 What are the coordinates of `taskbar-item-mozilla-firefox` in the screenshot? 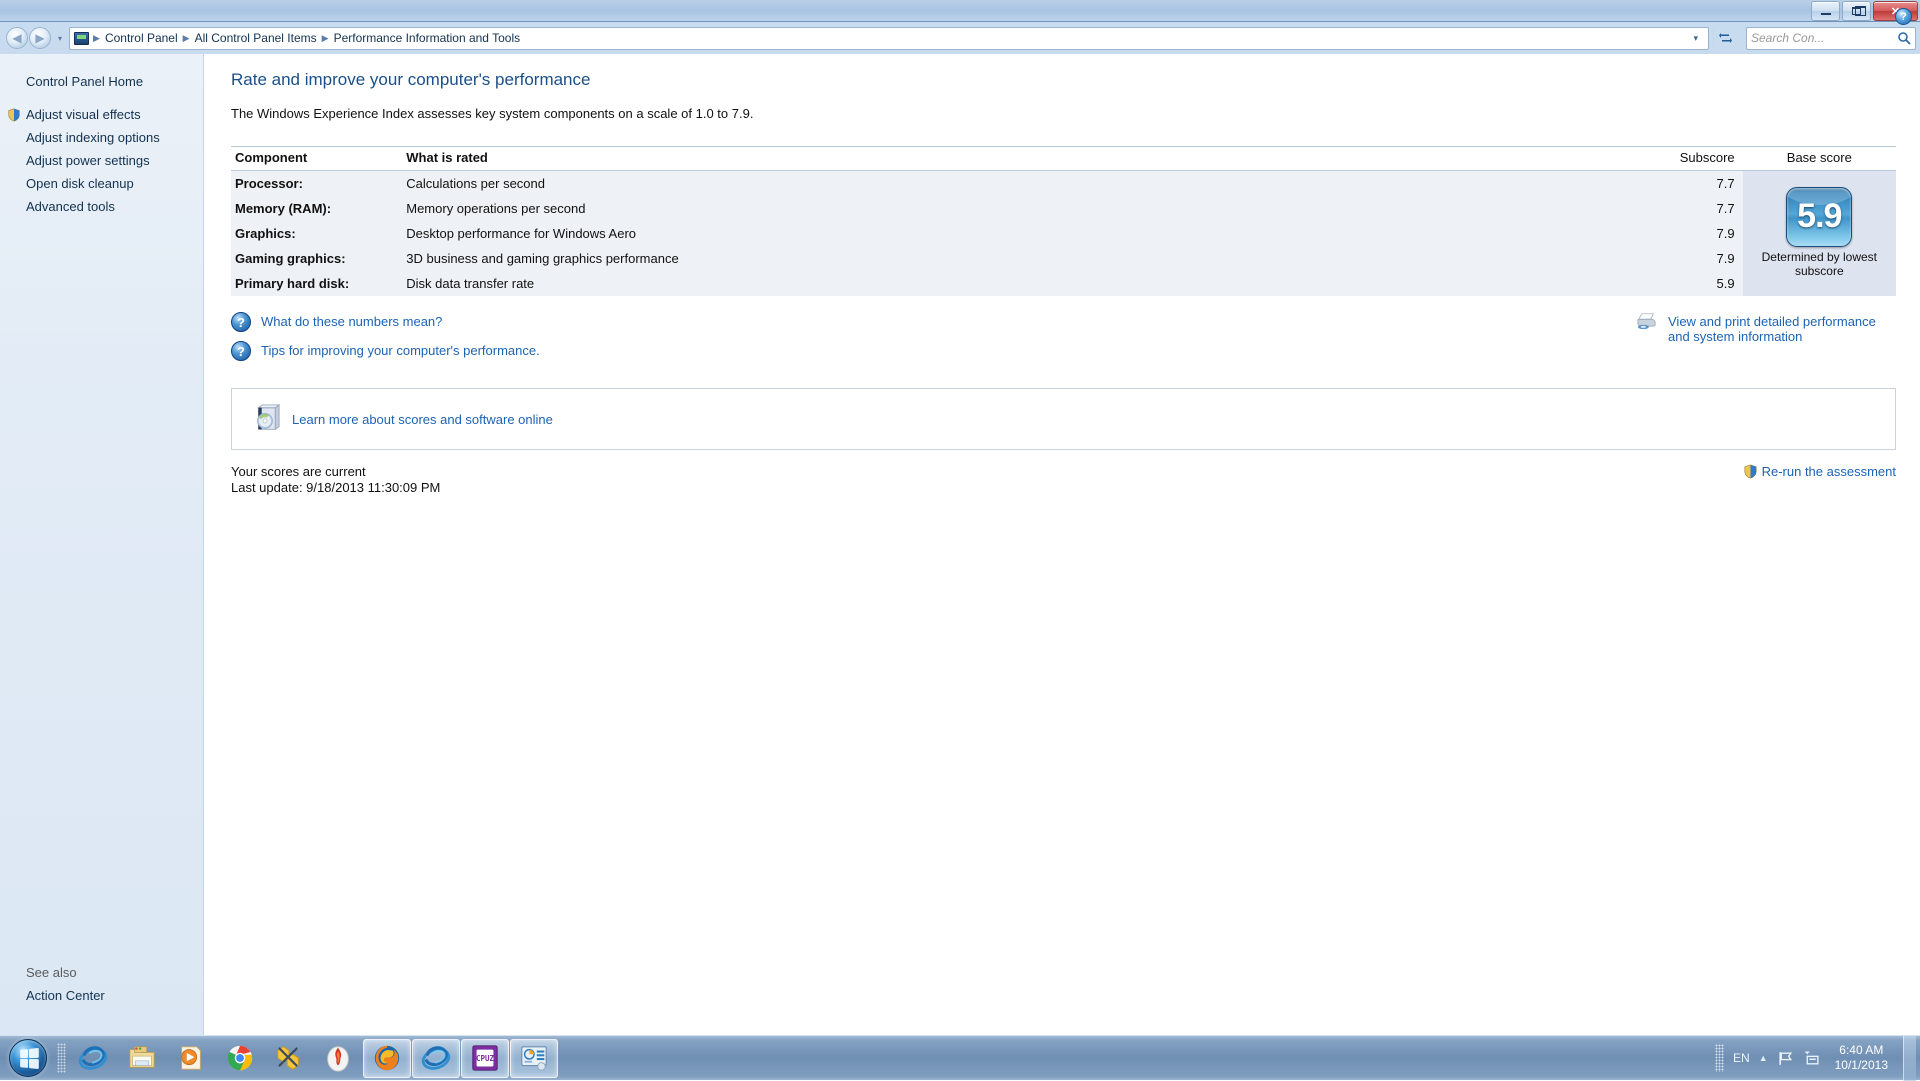 It's located at (387, 1058).